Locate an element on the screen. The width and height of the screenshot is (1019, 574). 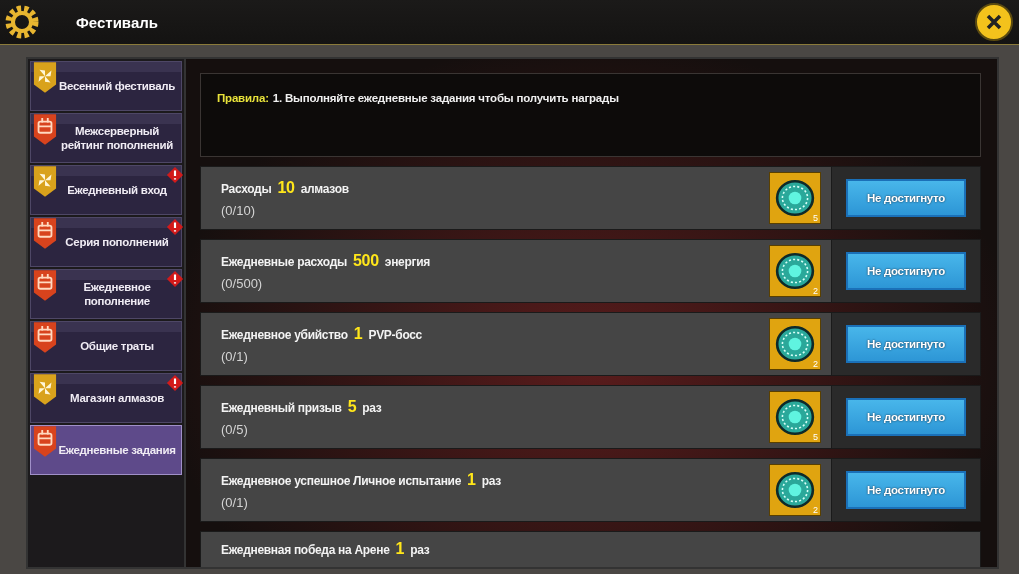
task-title: Расходы 10 алмазов is located at coordinates (285, 187).